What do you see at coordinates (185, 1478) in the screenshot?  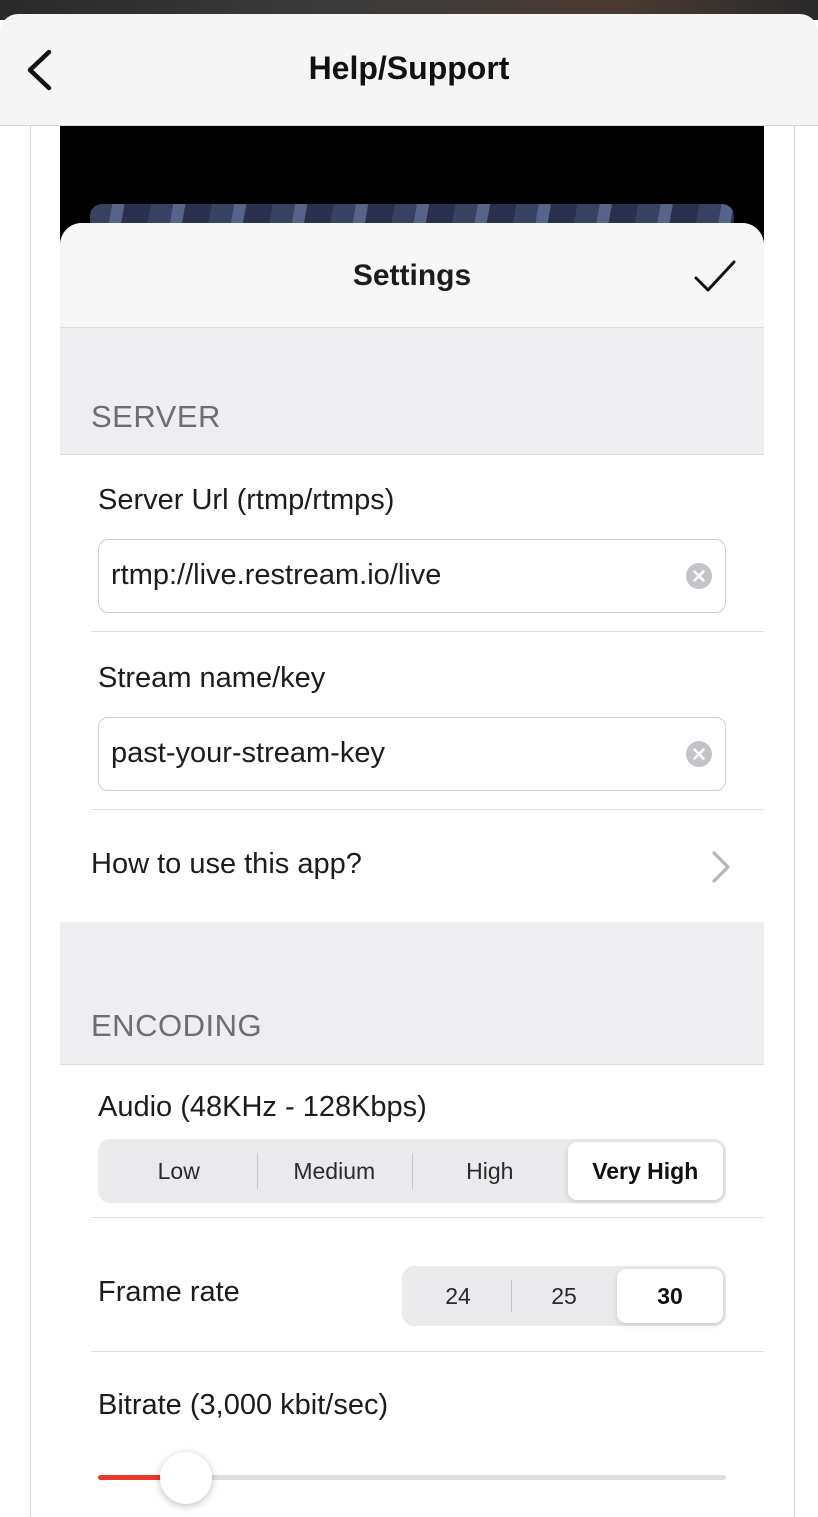 I see `bitrate-slider-thumb` at bounding box center [185, 1478].